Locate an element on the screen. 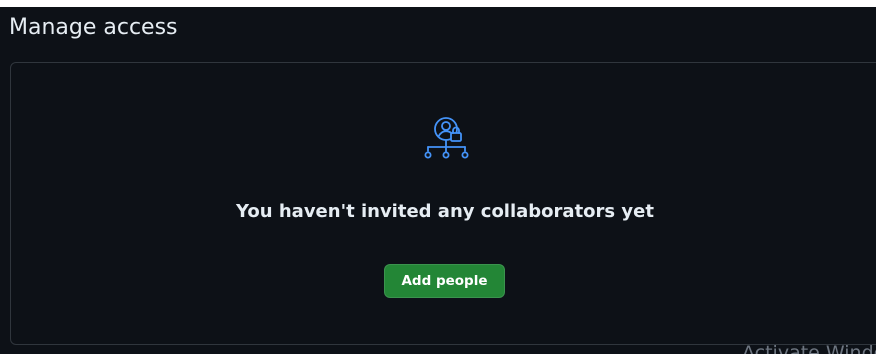 The image size is (876, 354). person-lock-hierarchy-icon is located at coordinates (446, 138).